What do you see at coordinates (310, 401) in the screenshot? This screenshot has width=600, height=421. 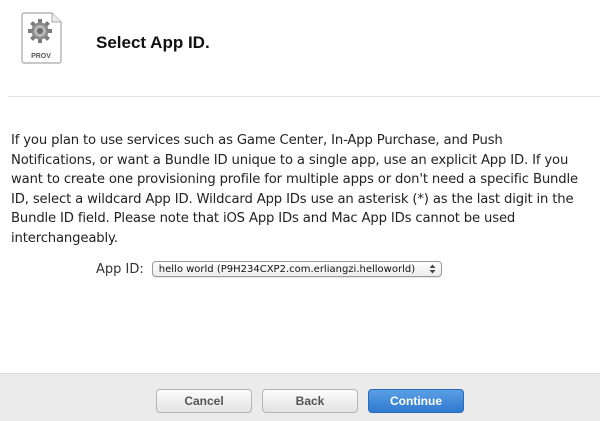 I see `back-button: Back` at bounding box center [310, 401].